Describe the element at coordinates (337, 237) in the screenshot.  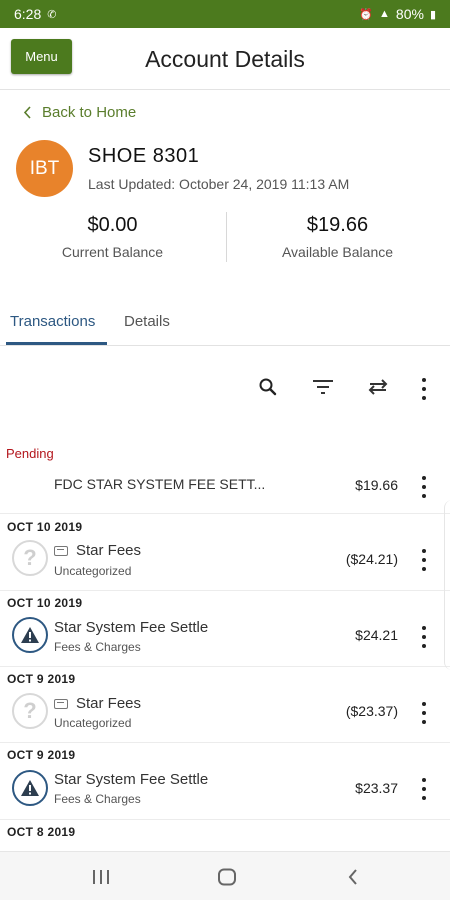
I see `available-balance-block: $19.66 Available Balance` at that location.